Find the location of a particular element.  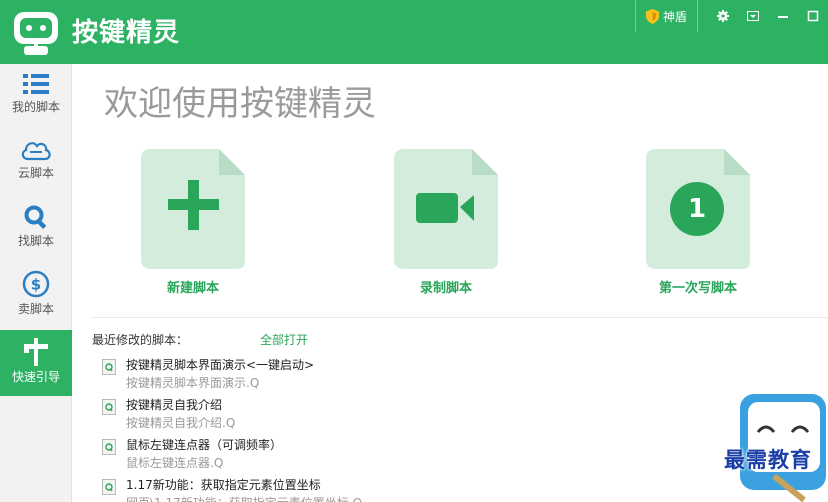

cloud-icon is located at coordinates (36, 151).